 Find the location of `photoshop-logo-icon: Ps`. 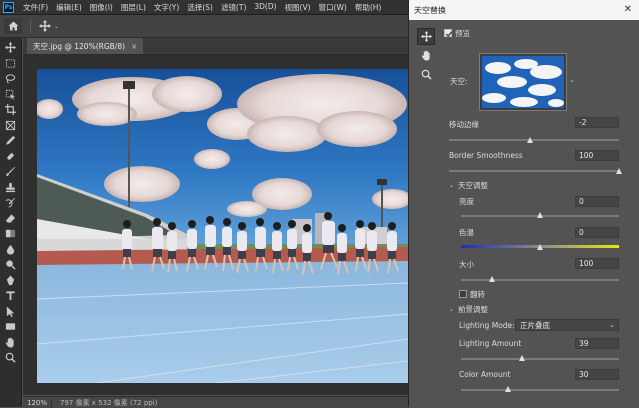

photoshop-logo-icon: Ps is located at coordinates (8, 7).